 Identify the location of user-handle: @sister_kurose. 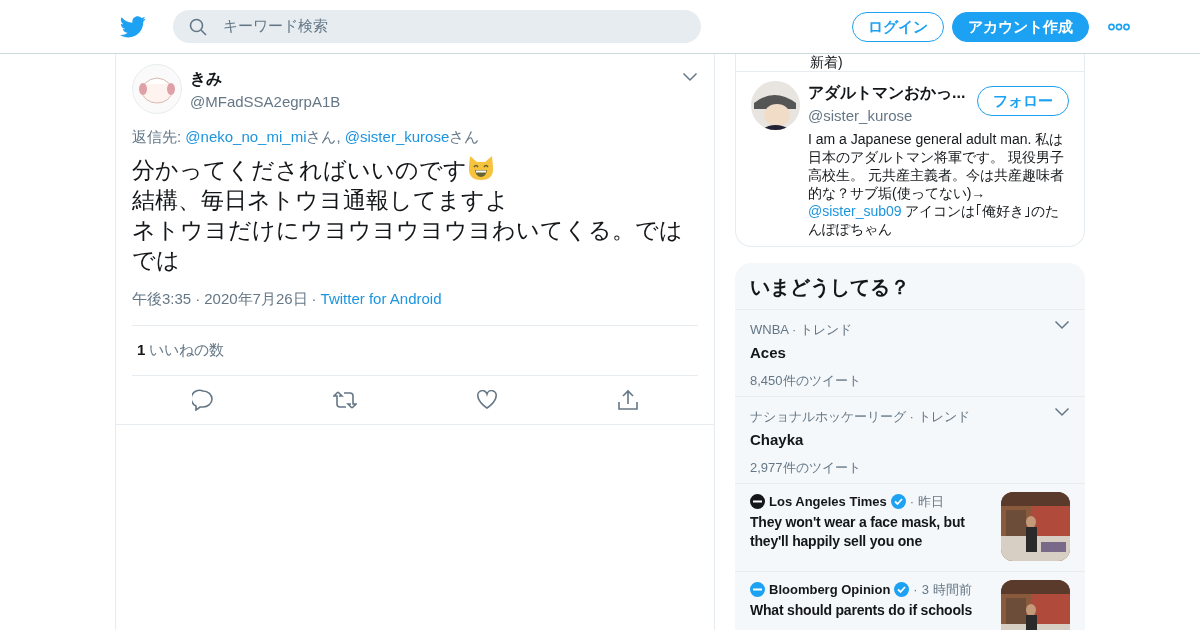
(892, 116).